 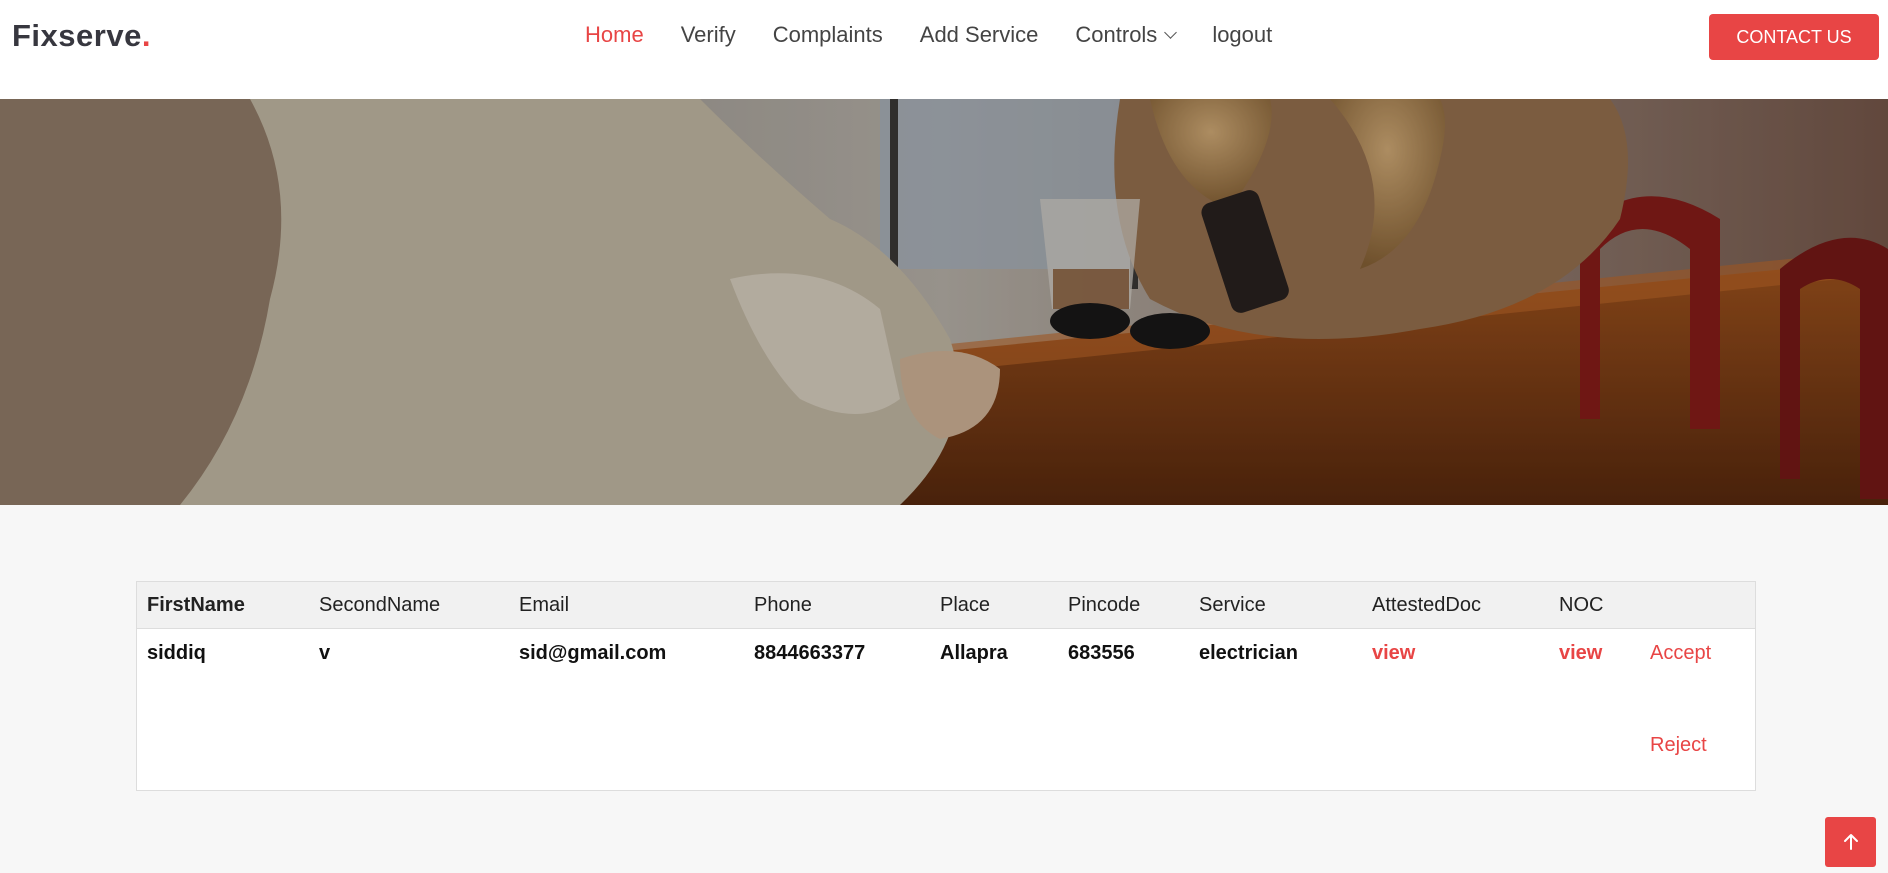 What do you see at coordinates (1680, 653) in the screenshot?
I see `accept-button: Accept` at bounding box center [1680, 653].